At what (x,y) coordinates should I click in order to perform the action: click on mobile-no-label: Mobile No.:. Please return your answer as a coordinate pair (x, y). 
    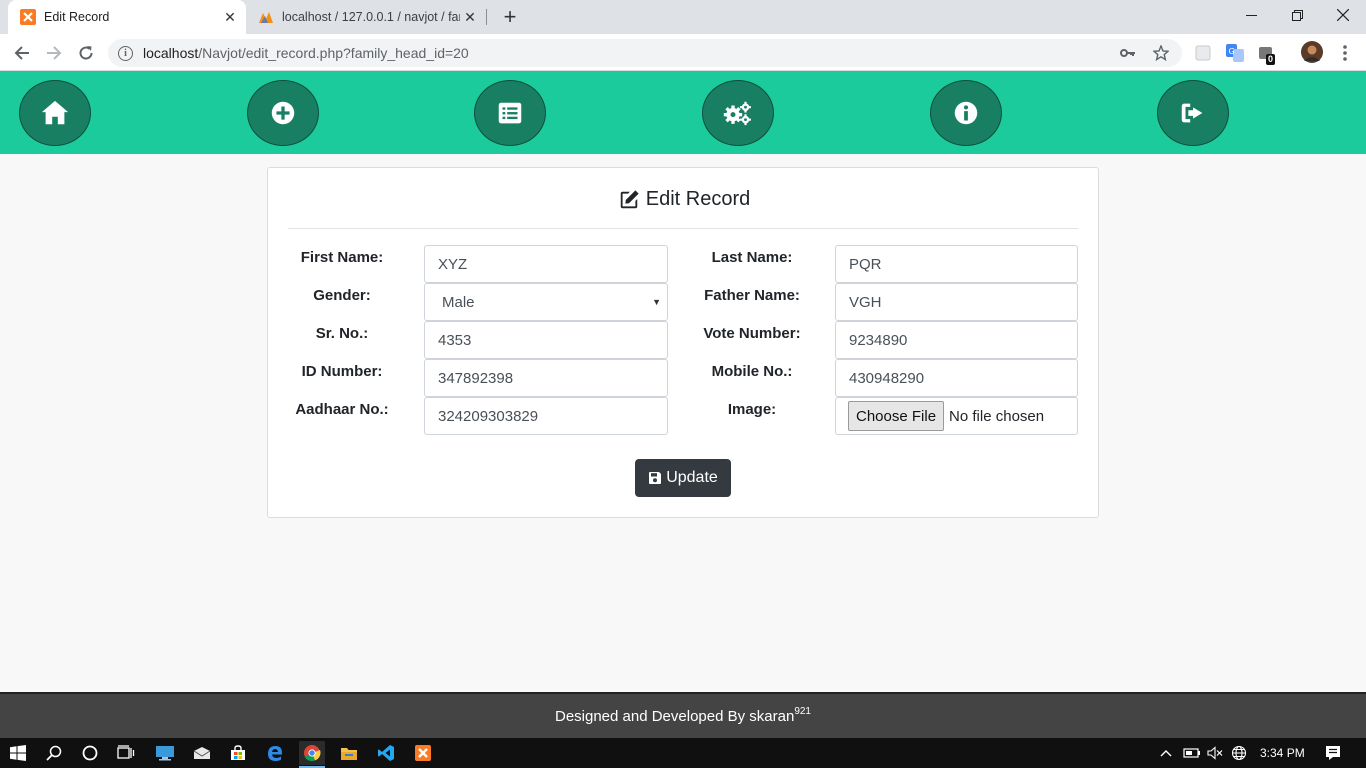
    Looking at the image, I should click on (752, 371).